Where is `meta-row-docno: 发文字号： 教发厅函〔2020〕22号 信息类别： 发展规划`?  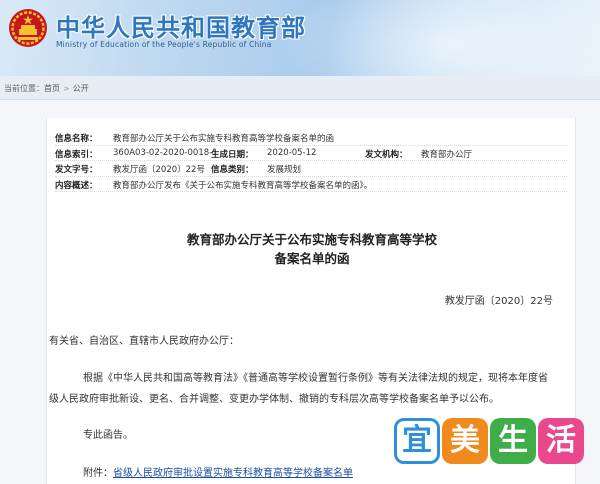
meta-row-docno: 发文字号： 教发厅函〔2020〕22号 信息类别： 发展规划 is located at coordinates (311, 169).